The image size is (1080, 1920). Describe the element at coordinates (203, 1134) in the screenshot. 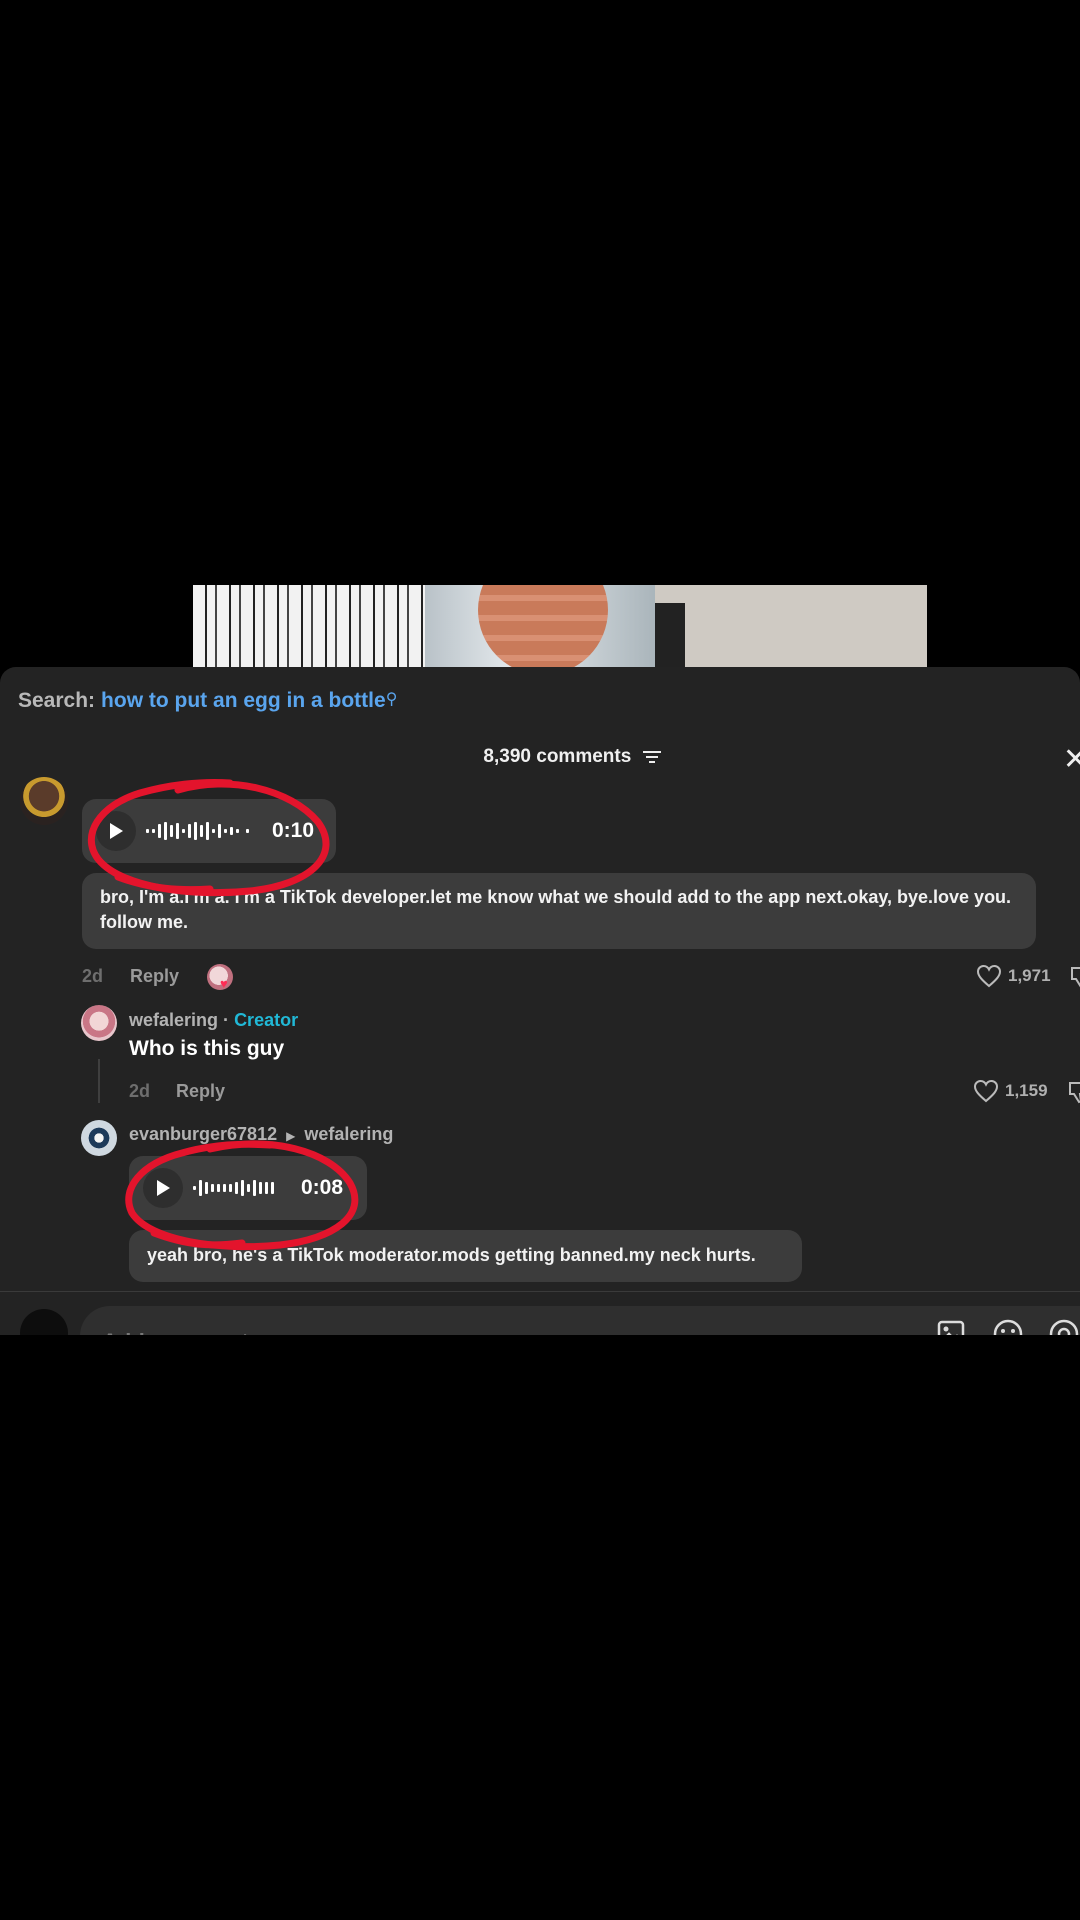

I see `username: evanburger67812` at that location.